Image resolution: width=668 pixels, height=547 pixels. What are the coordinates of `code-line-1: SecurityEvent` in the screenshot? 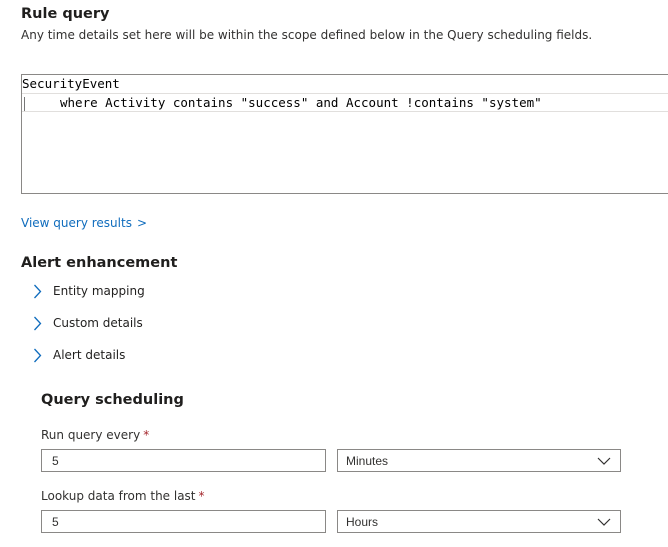 It's located at (345, 84).